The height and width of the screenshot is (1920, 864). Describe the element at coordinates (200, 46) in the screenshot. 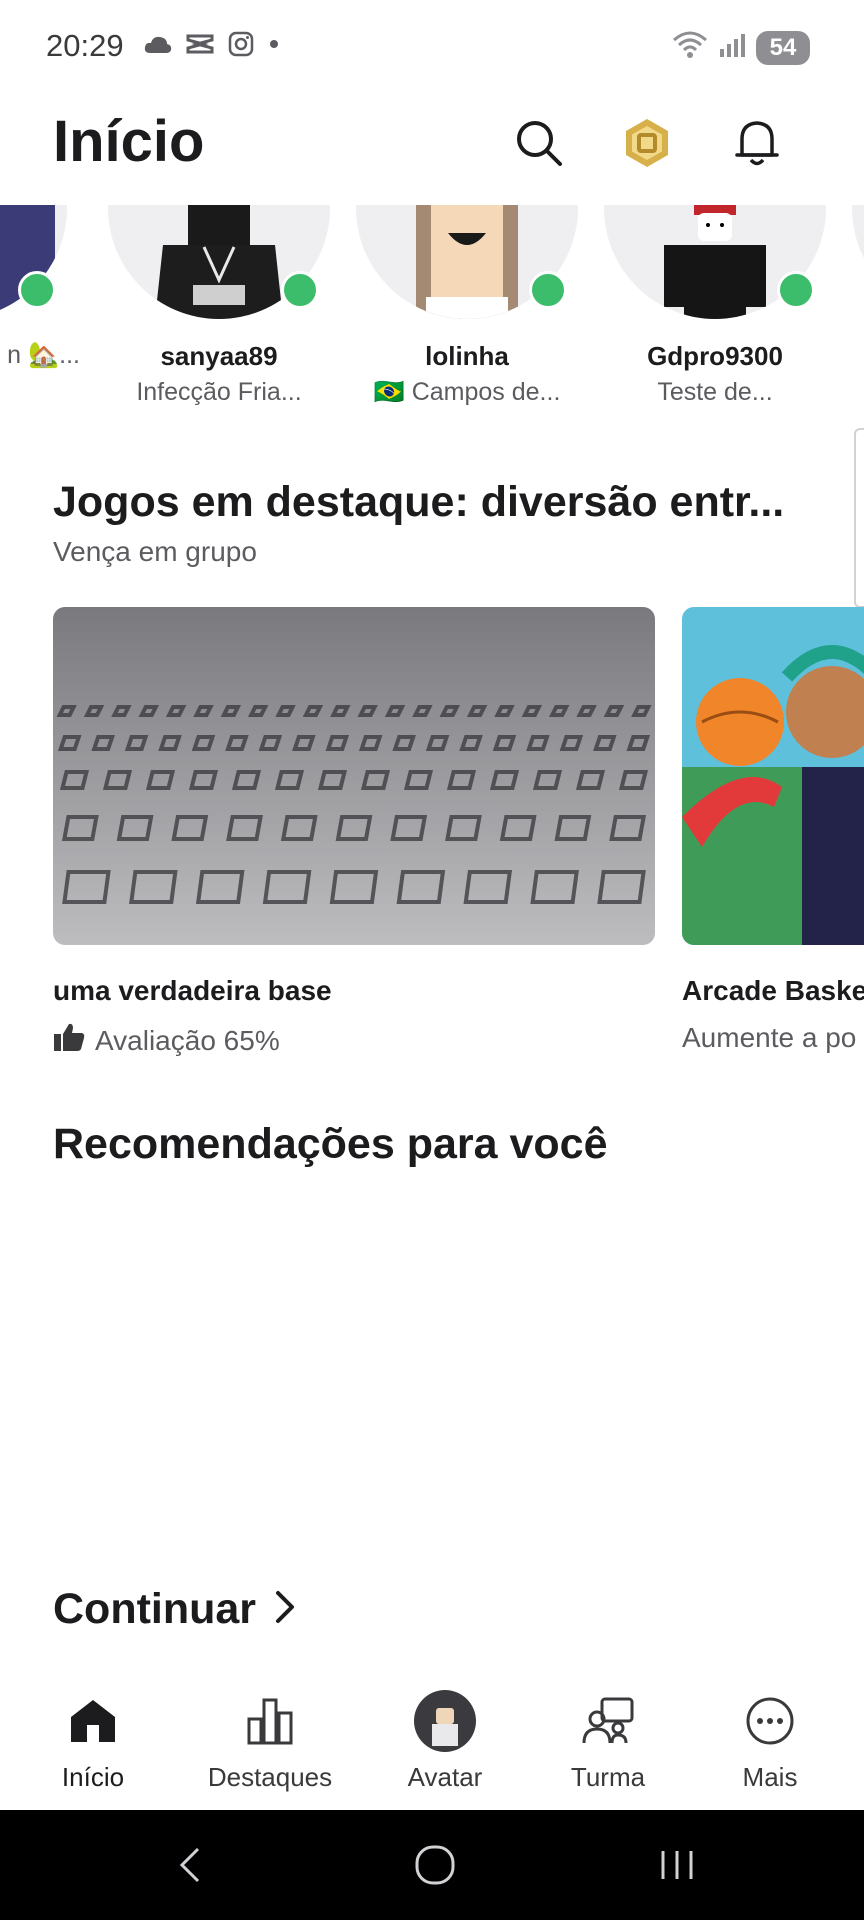

I see `capcut-icon` at that location.